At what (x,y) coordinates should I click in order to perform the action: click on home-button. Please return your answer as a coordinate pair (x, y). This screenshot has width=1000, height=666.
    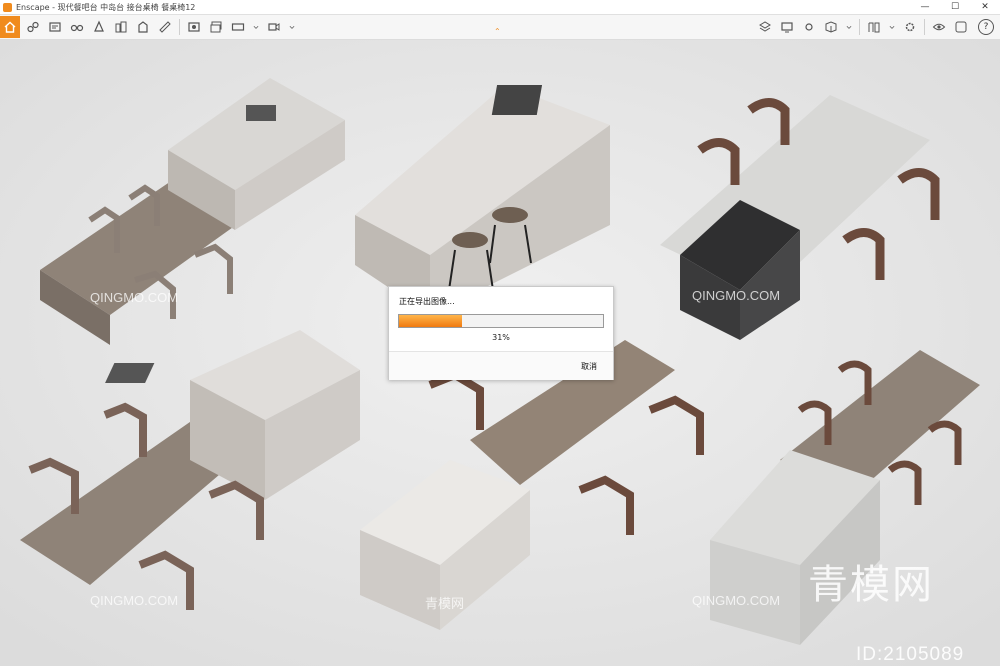
    Looking at the image, I should click on (10, 27).